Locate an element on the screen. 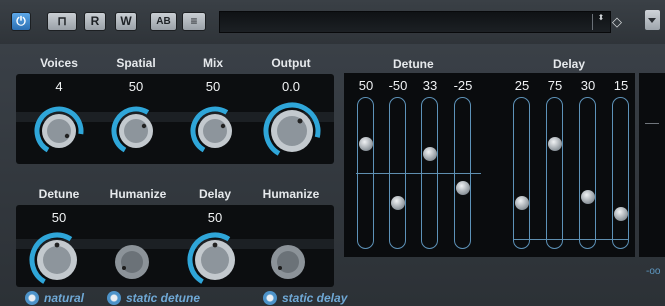  delay-tap-value: 15 is located at coordinates (621, 85).